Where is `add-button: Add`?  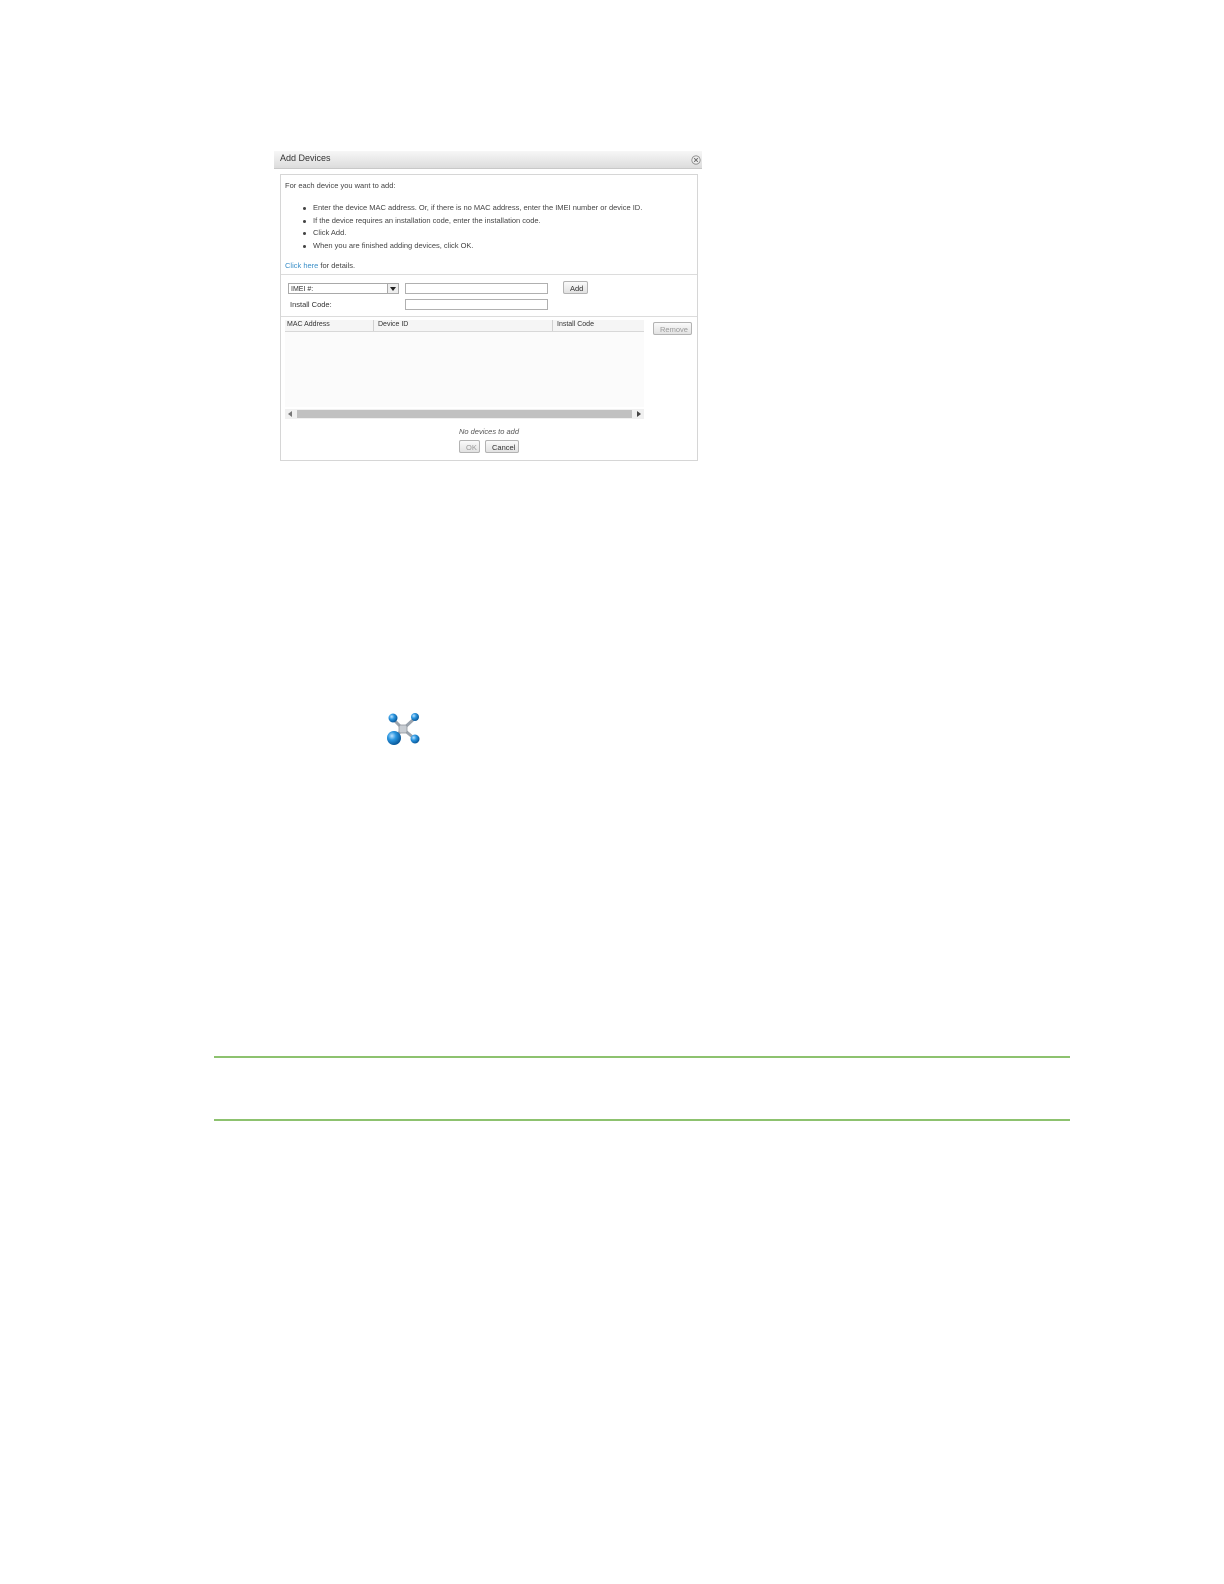 add-button: Add is located at coordinates (575, 287).